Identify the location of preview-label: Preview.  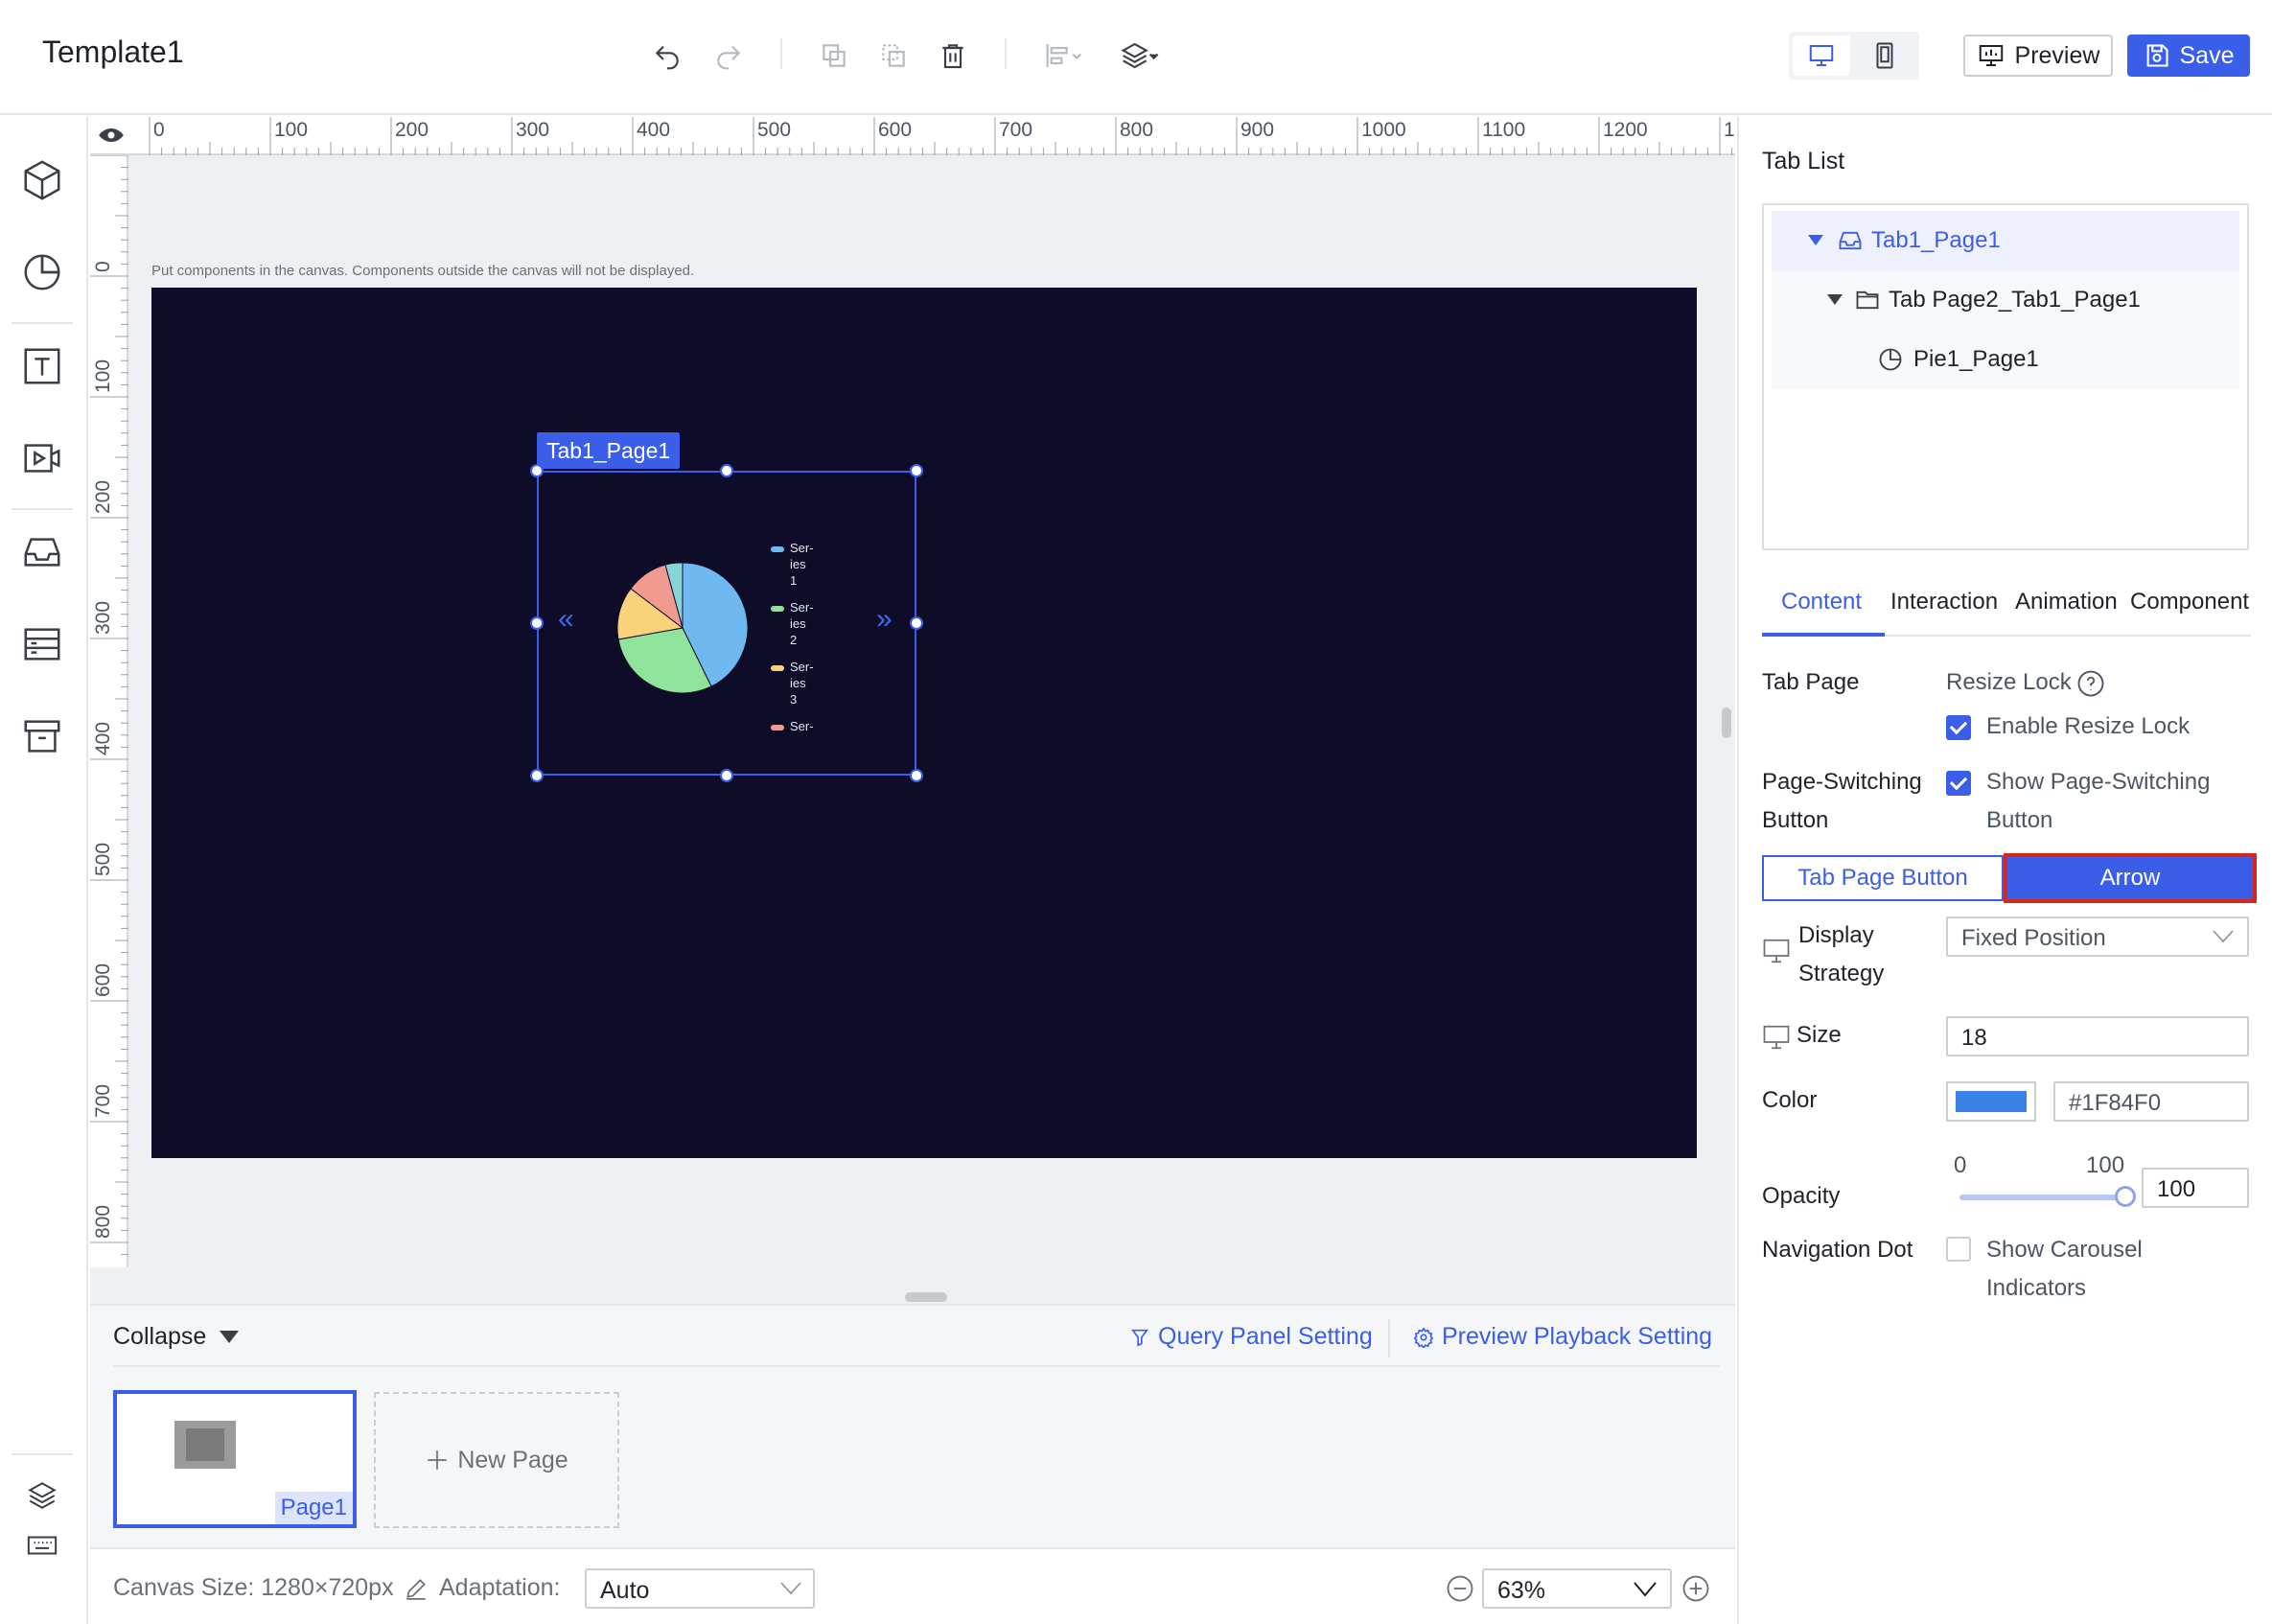
(2057, 55).